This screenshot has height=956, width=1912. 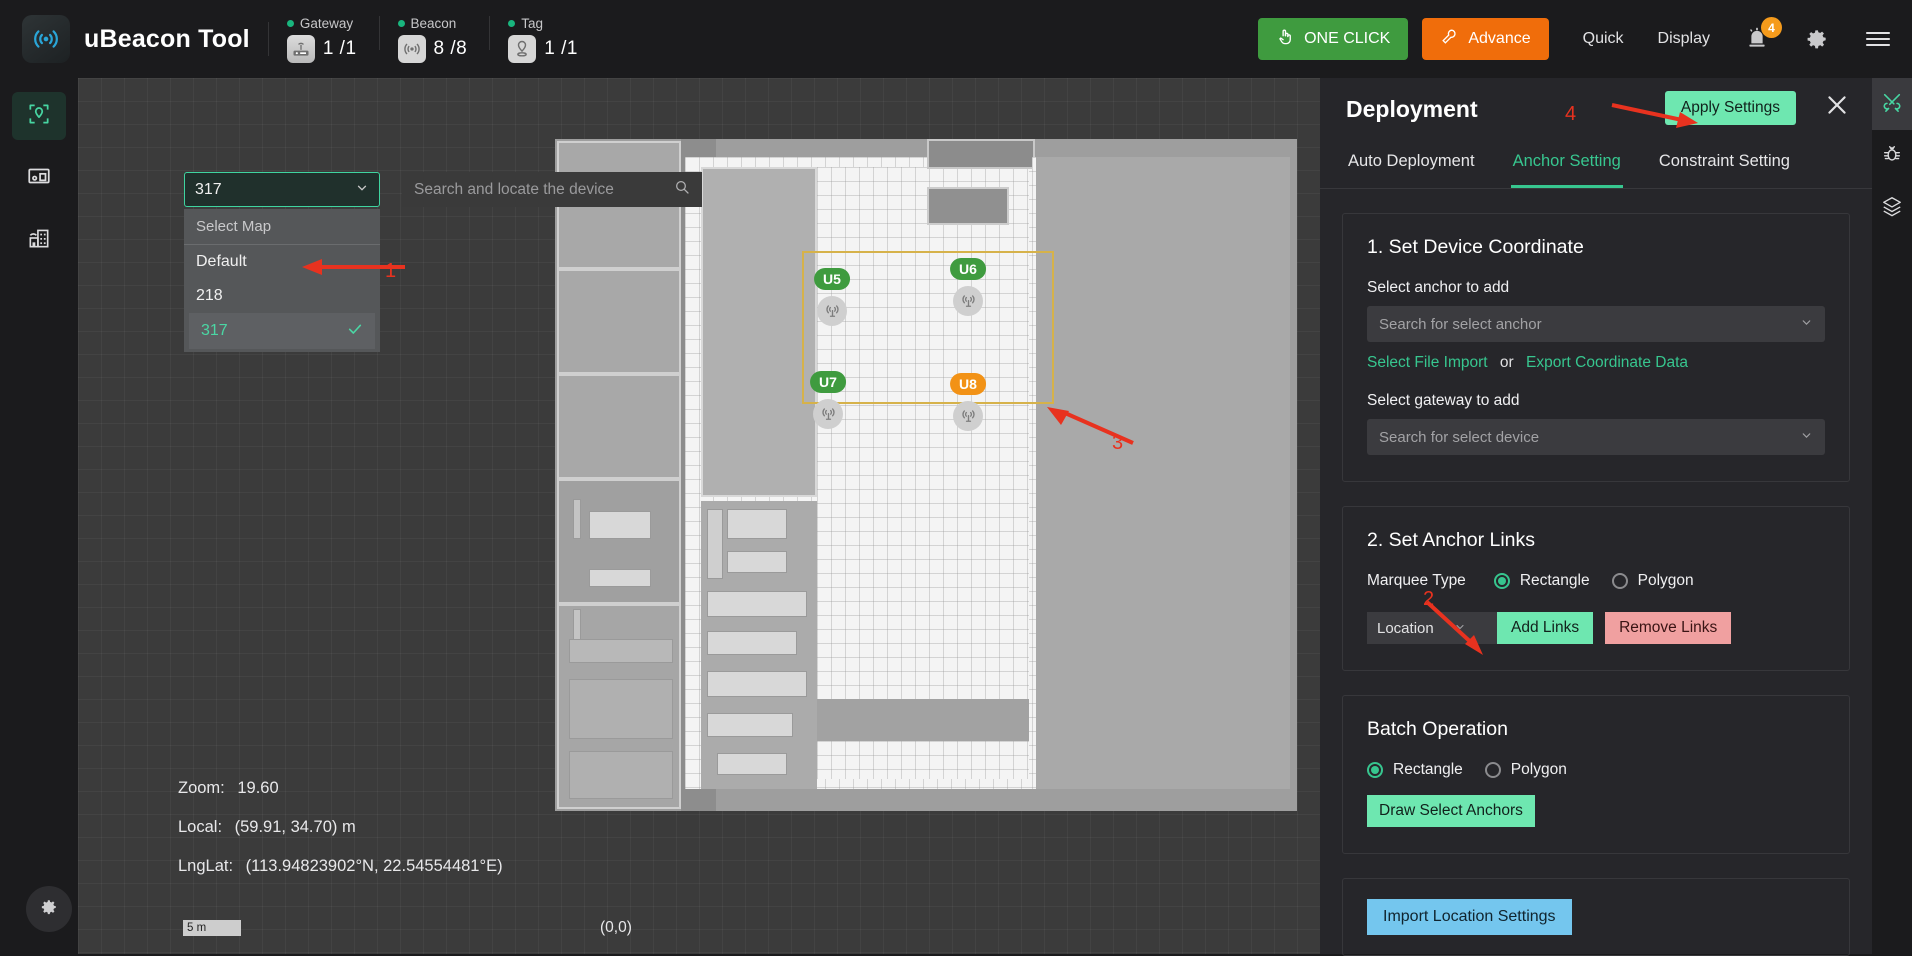 What do you see at coordinates (282, 189) in the screenshot?
I see `map-select-trigger: 317` at bounding box center [282, 189].